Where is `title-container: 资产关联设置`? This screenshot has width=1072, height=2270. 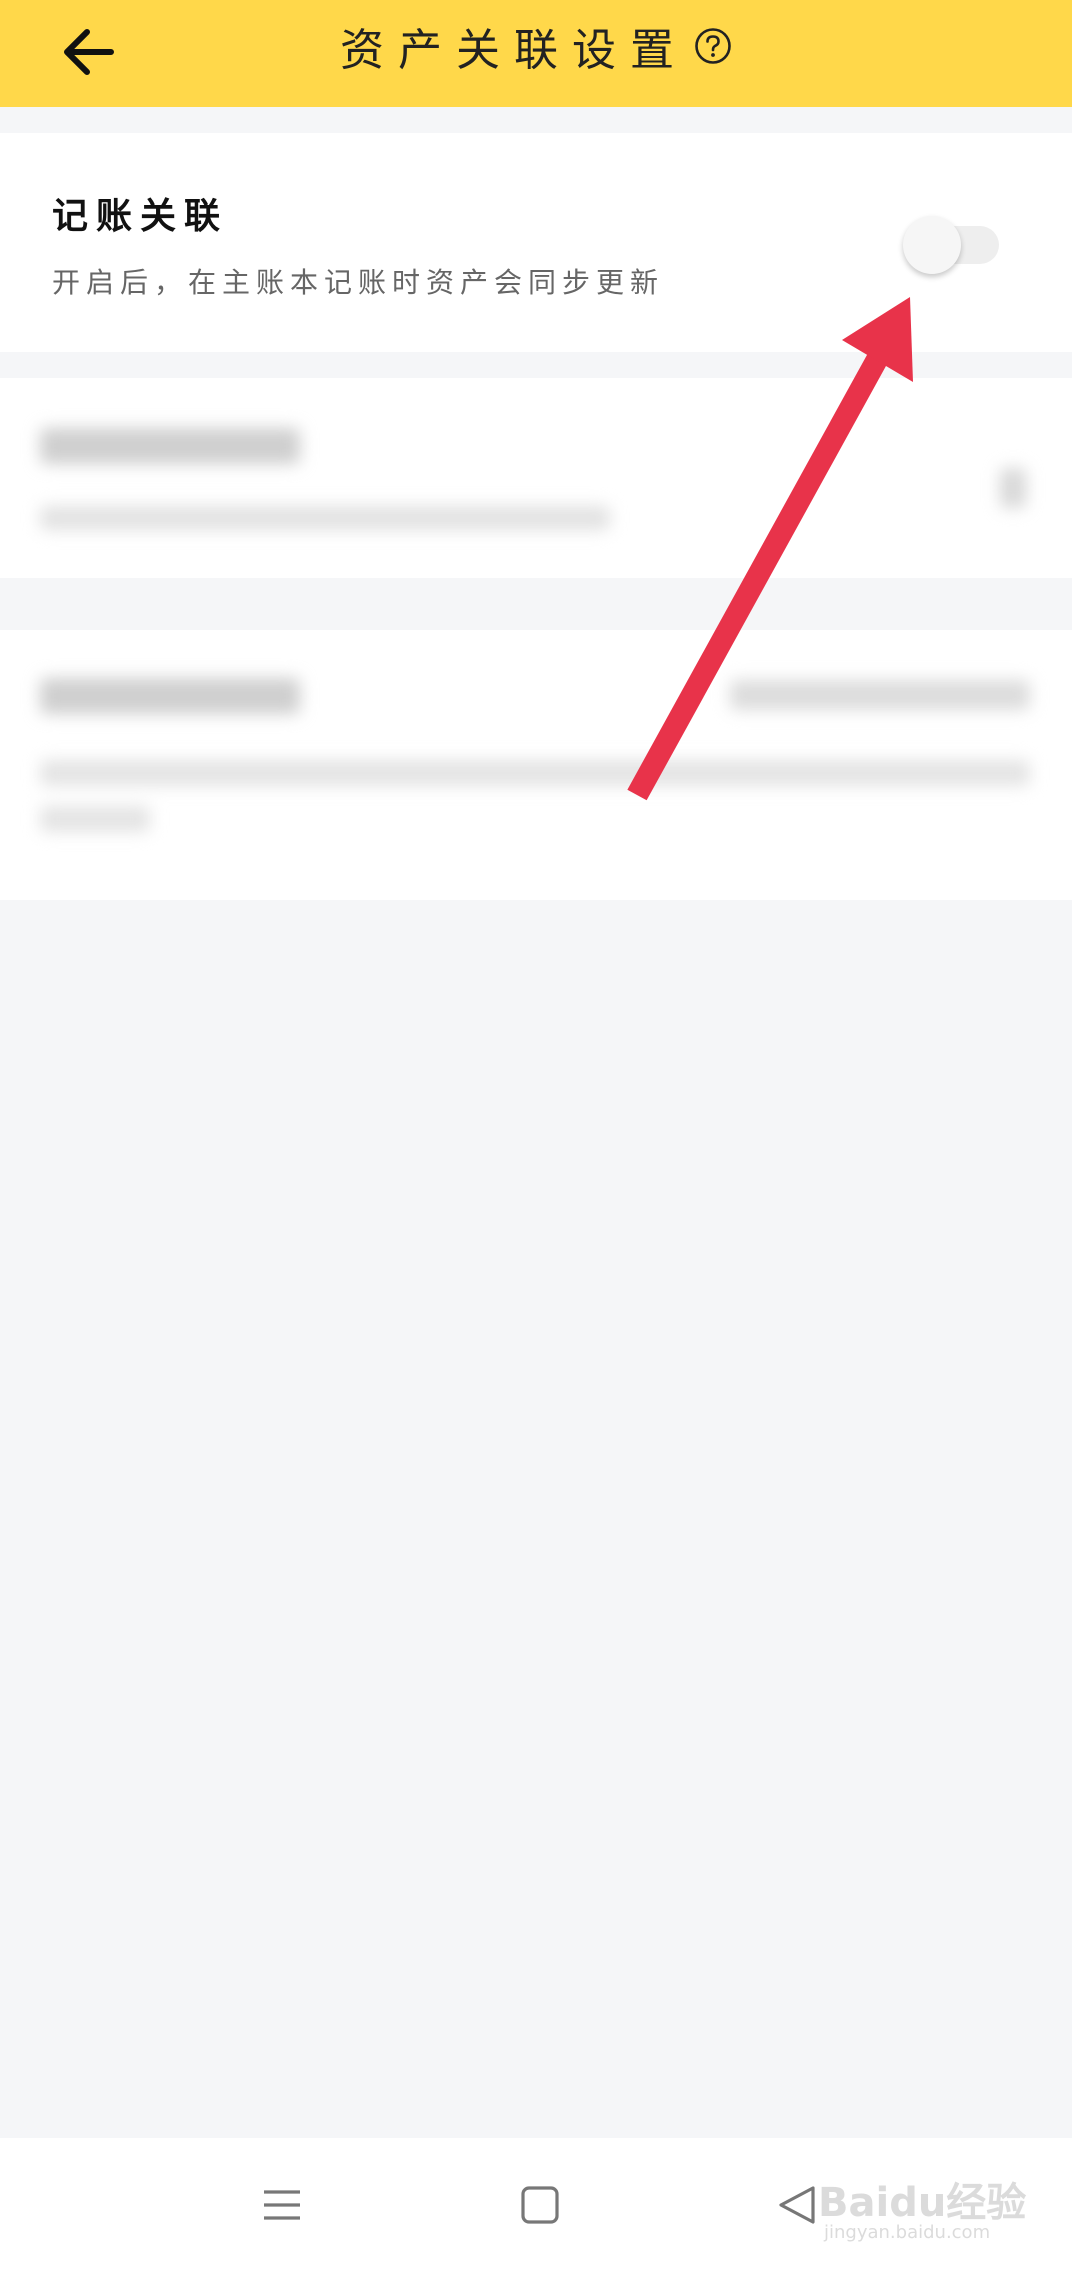
title-container: 资产关联设置 is located at coordinates (536, 46).